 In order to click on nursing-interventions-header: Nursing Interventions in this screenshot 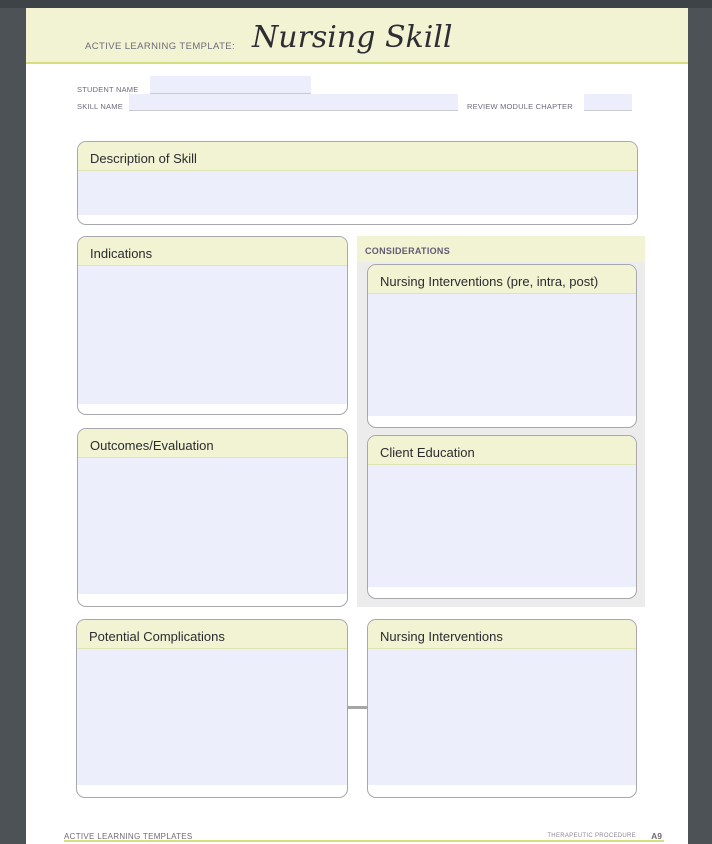, I will do `click(502, 634)`.